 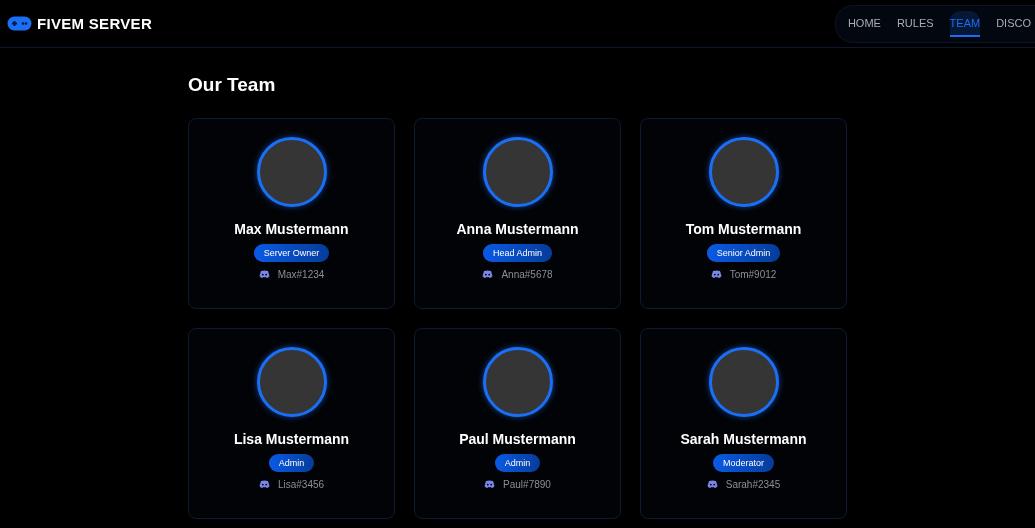 What do you see at coordinates (743, 253) in the screenshot?
I see `role-badge: Senior Admin` at bounding box center [743, 253].